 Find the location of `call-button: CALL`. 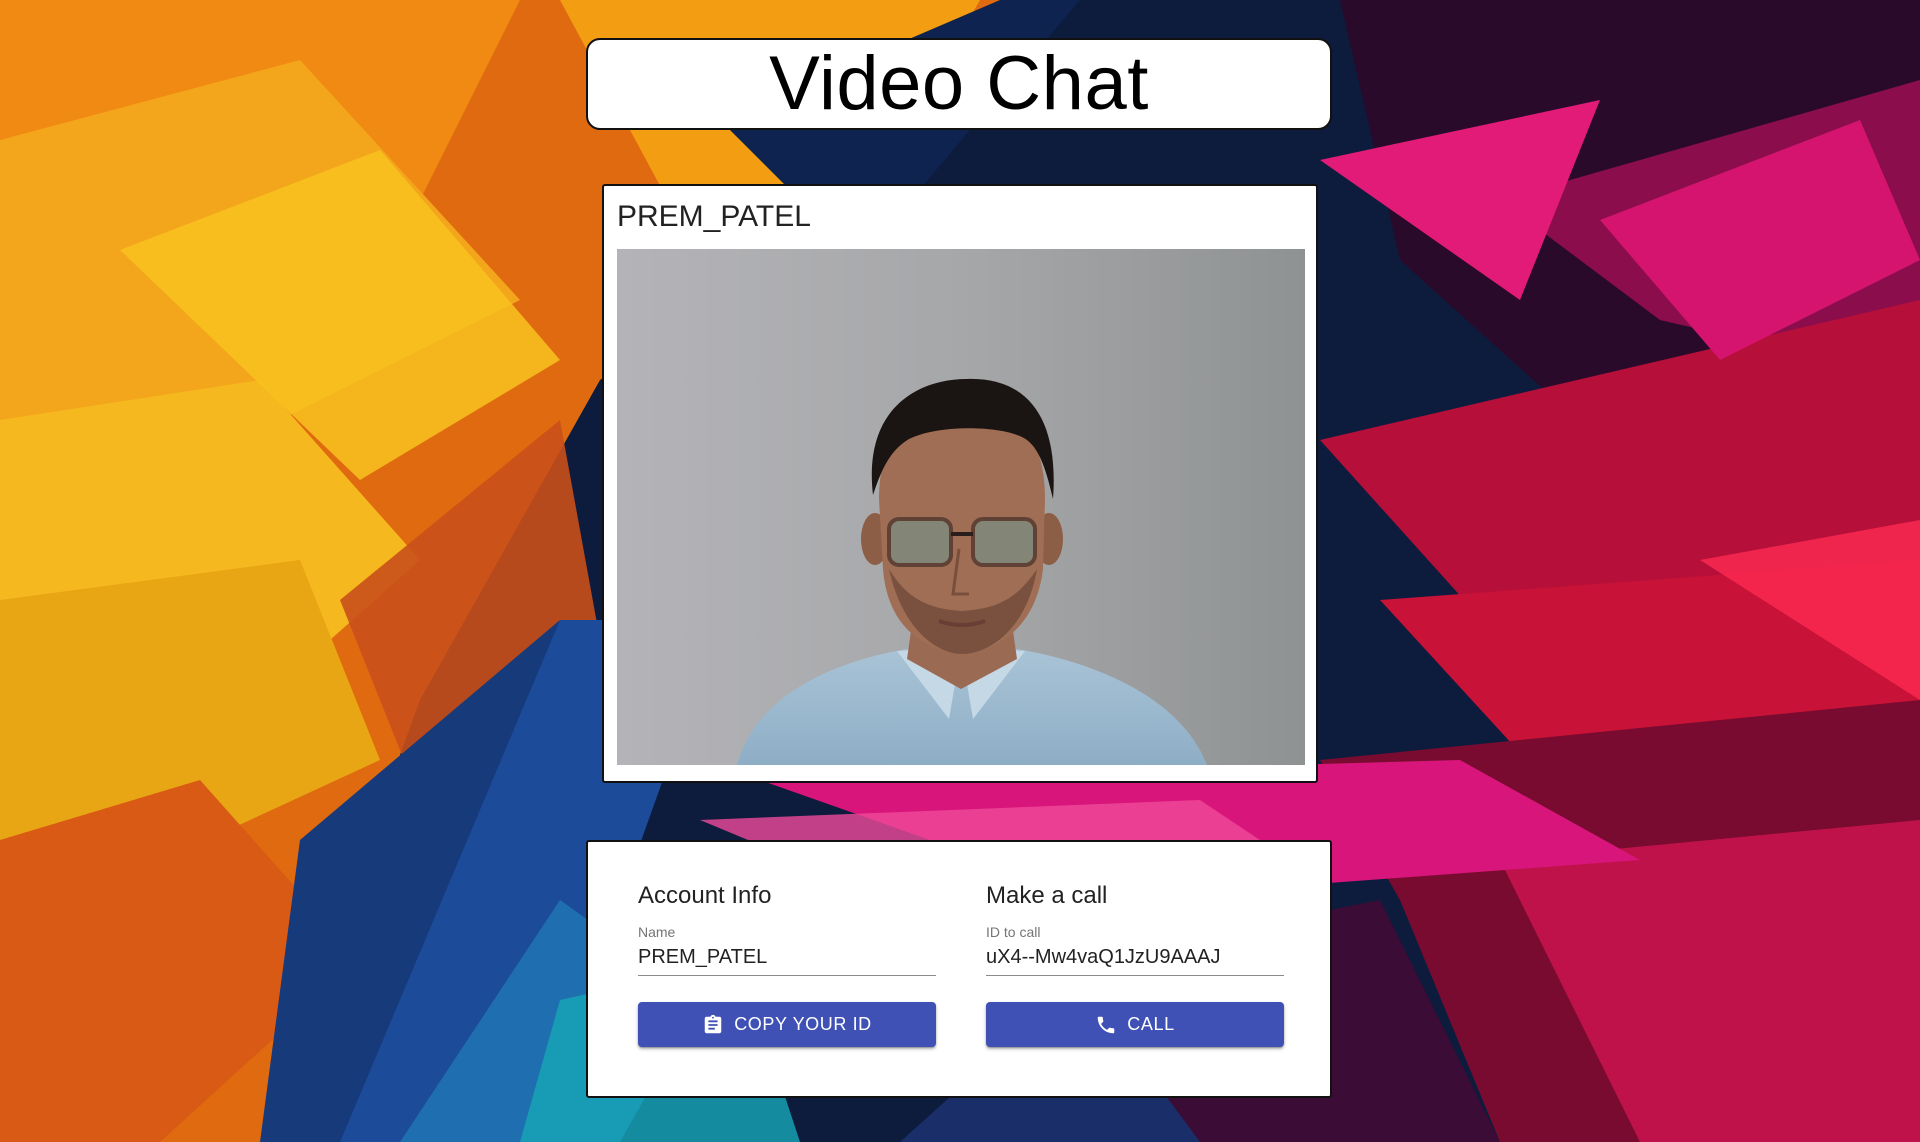

call-button: CALL is located at coordinates (1135, 1024).